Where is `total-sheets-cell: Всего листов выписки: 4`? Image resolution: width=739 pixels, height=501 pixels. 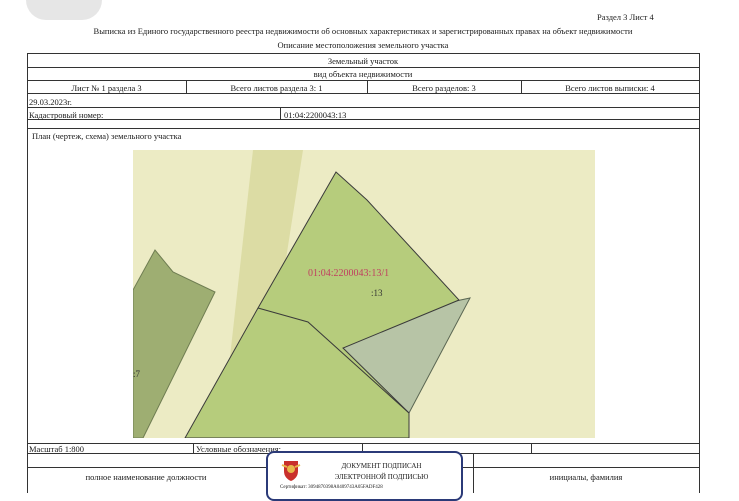
total-sheets-cell: Всего листов выписки: 4 is located at coordinates (610, 88).